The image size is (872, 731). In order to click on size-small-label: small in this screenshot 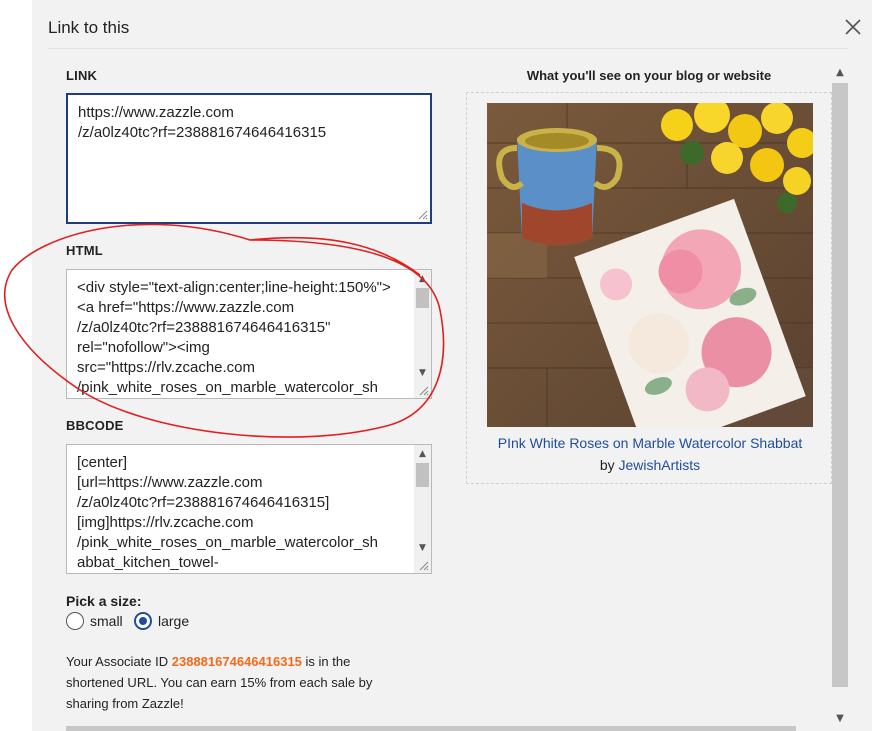, I will do `click(106, 621)`.